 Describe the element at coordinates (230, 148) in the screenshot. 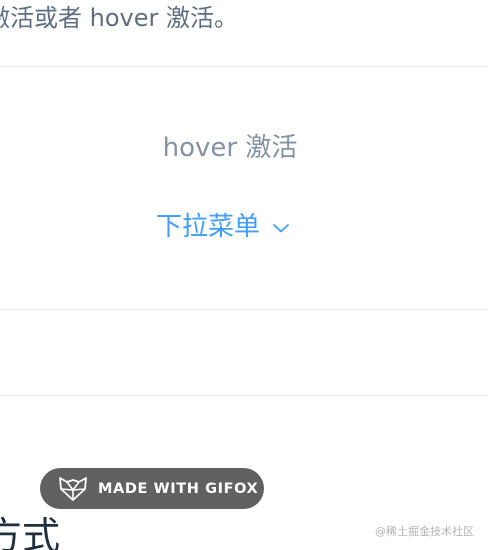

I see `hover-activate-label: hover 激活` at that location.